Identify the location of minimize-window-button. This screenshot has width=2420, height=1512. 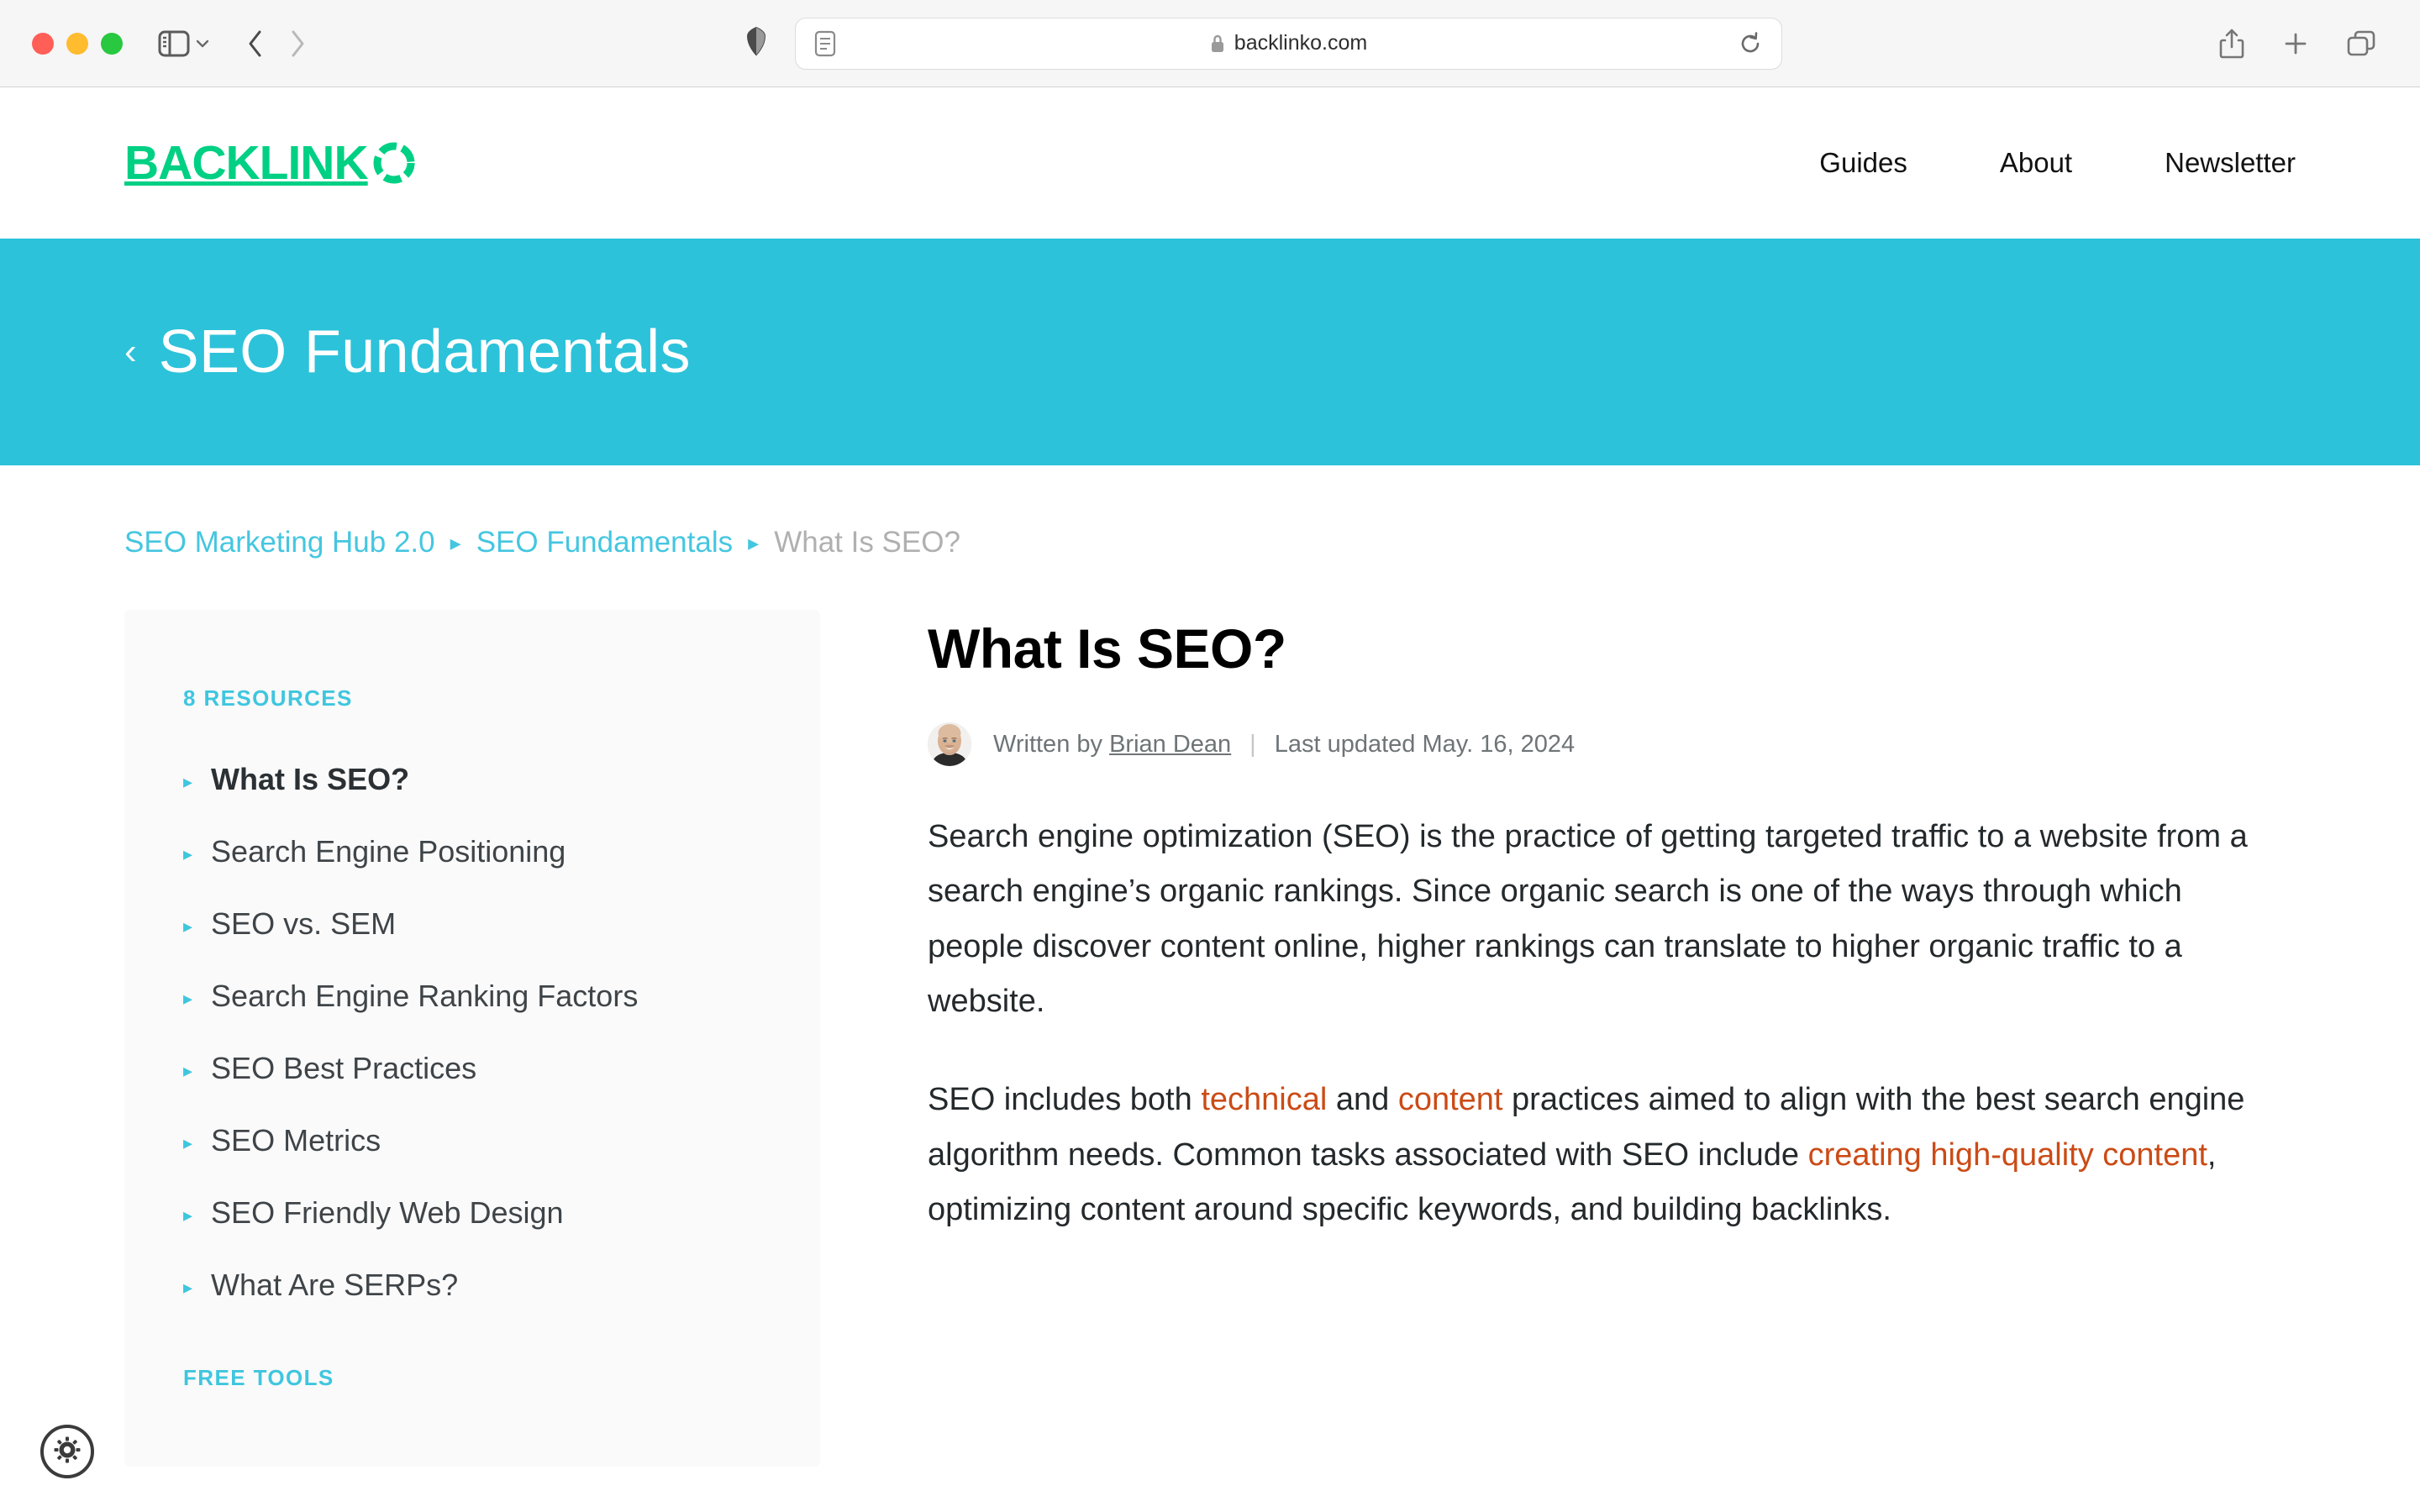
(77, 43).